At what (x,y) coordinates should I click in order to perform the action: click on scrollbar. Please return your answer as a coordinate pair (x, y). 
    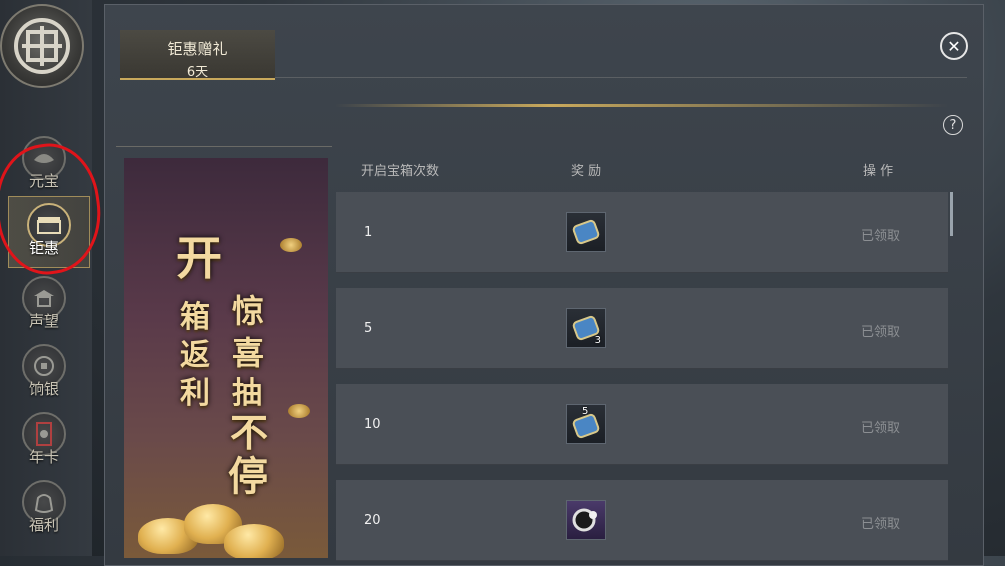
    Looking at the image, I should click on (951, 214).